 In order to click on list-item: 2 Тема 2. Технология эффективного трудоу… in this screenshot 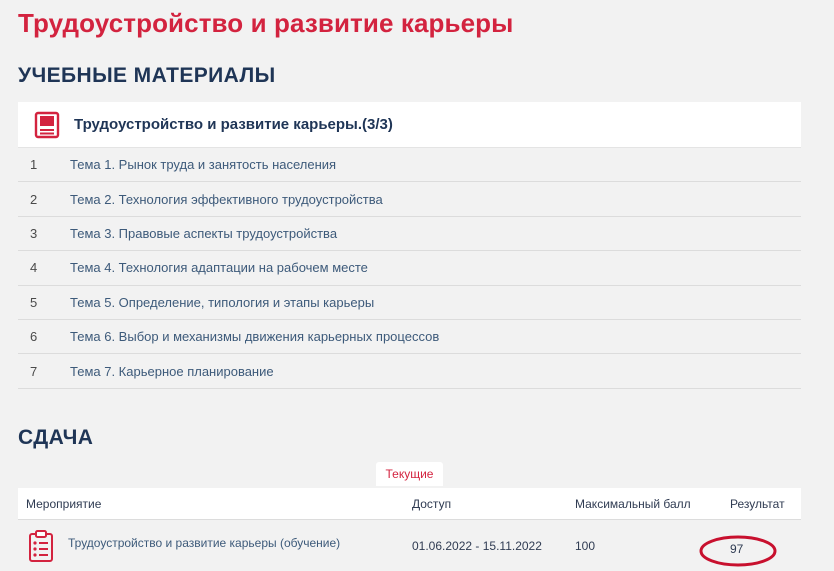, I will do `click(409, 199)`.